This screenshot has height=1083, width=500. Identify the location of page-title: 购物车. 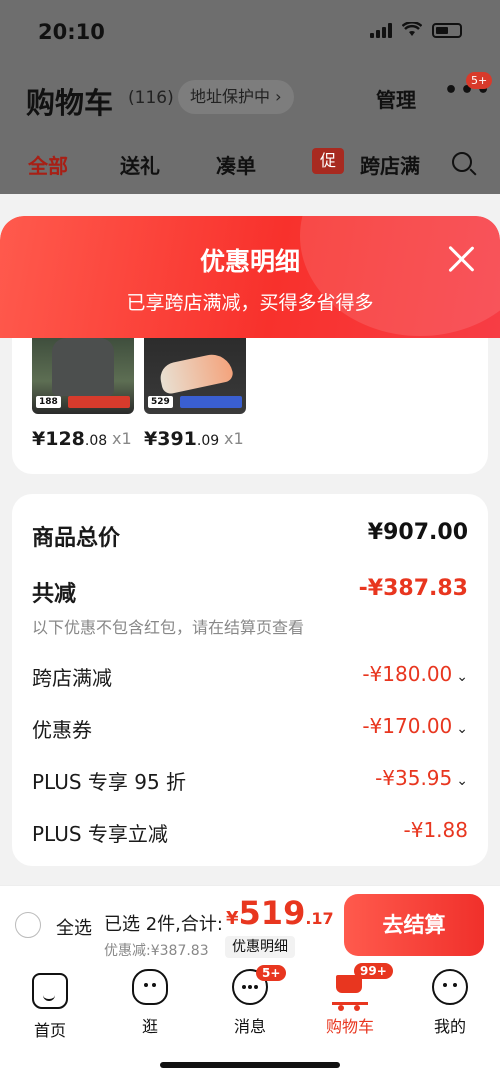
(70, 103).